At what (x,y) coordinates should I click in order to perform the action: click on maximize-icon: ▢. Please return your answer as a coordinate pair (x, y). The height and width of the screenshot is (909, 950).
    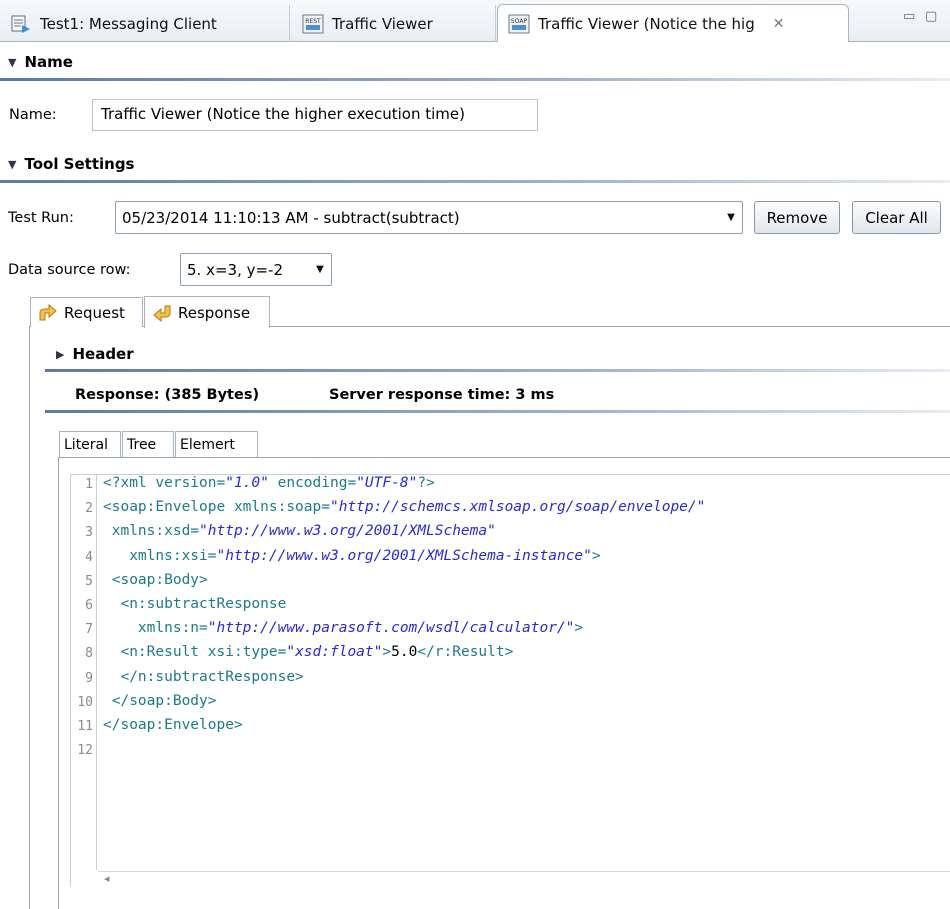
    Looking at the image, I should click on (931, 16).